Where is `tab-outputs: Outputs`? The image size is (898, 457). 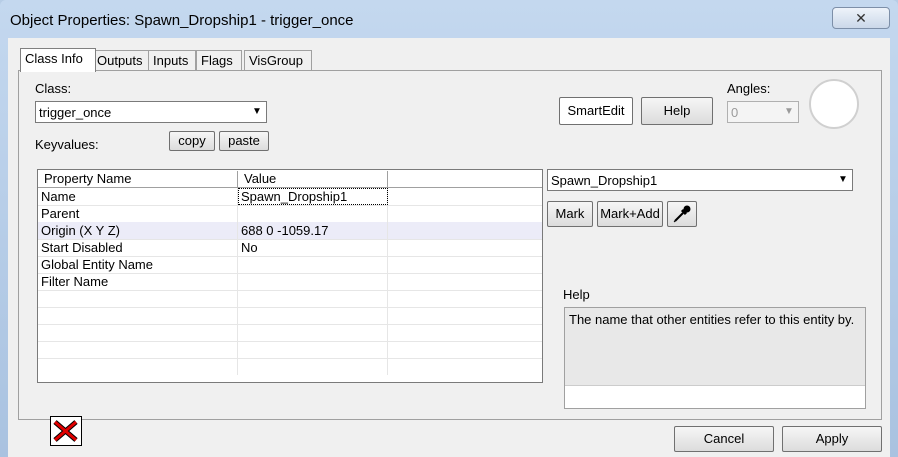
tab-outputs: Outputs is located at coordinates (122, 60).